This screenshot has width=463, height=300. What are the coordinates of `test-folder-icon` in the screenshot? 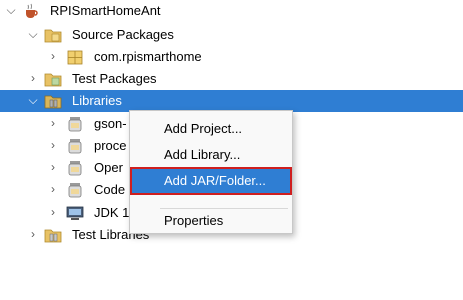 It's located at (53, 79).